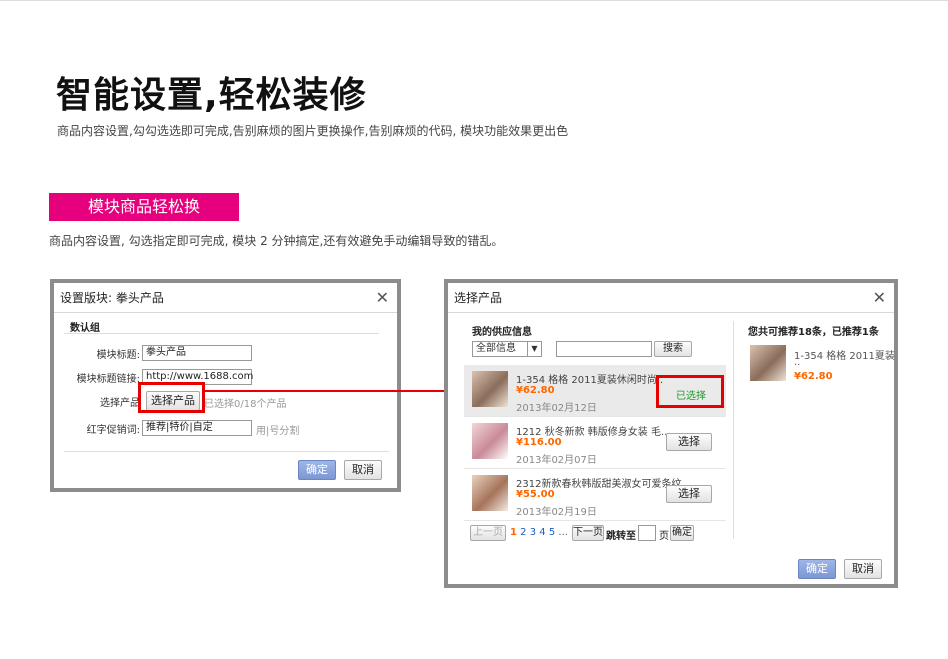 Image resolution: width=948 pixels, height=659 pixels. I want to click on search-button: 搜索, so click(673, 349).